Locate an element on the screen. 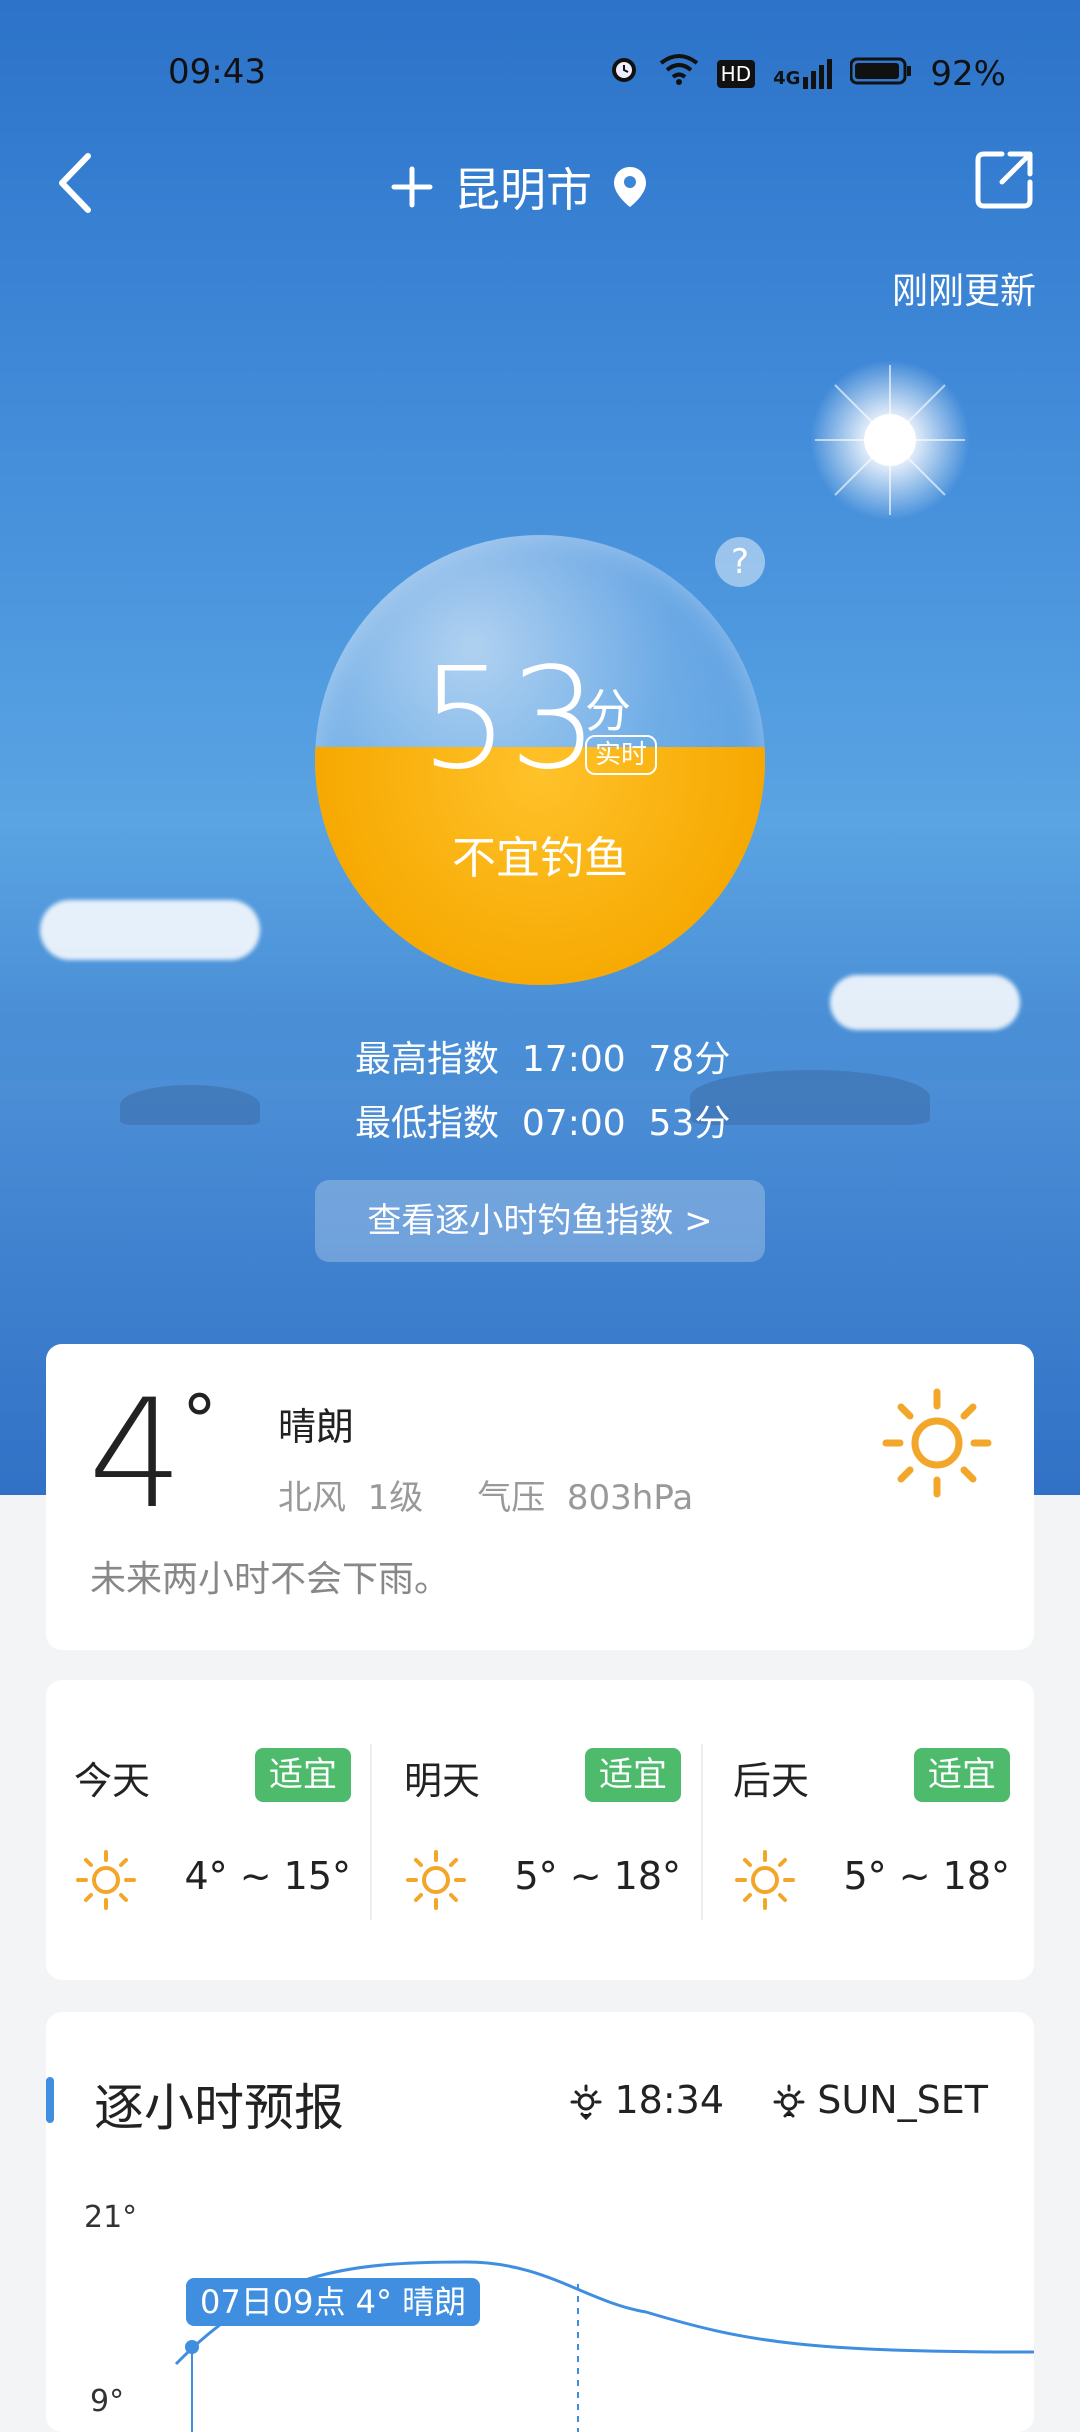  realtime-badge: 实时 is located at coordinates (621, 755).